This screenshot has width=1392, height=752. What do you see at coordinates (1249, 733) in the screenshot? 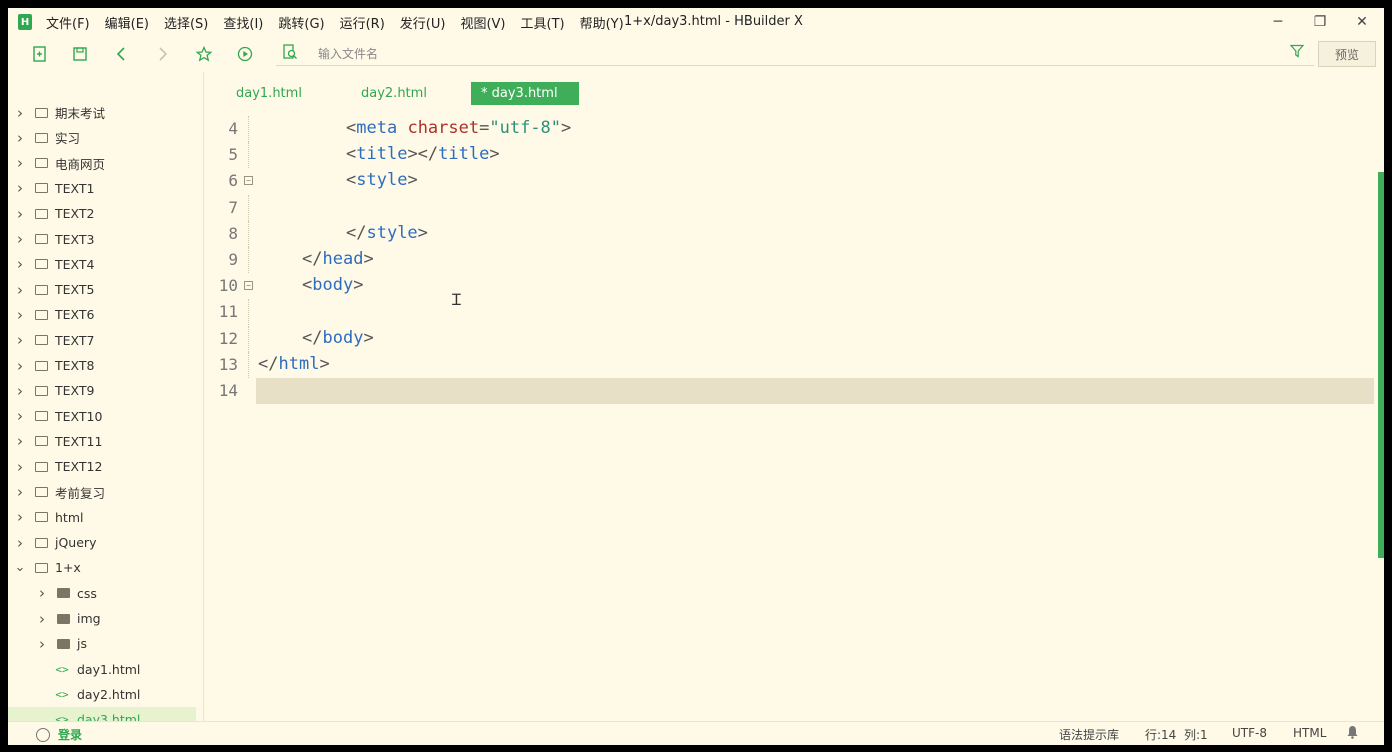
I see `encoding-indicator: UTF-8` at bounding box center [1249, 733].